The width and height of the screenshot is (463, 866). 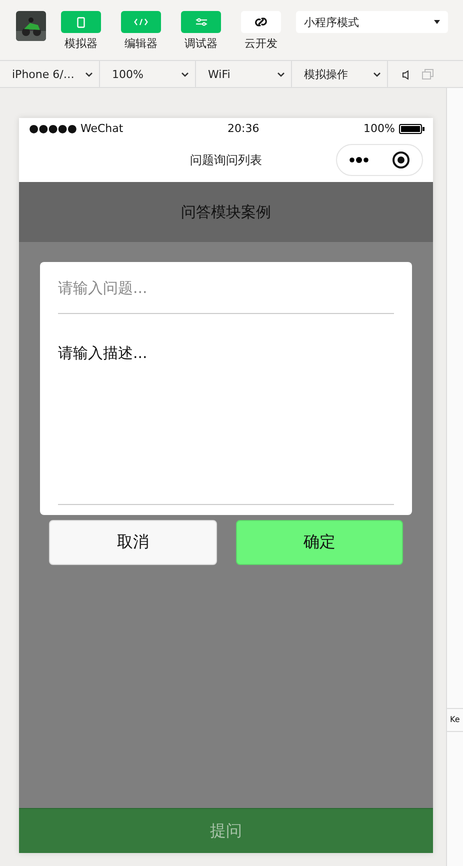 What do you see at coordinates (141, 22) in the screenshot?
I see `code-icon` at bounding box center [141, 22].